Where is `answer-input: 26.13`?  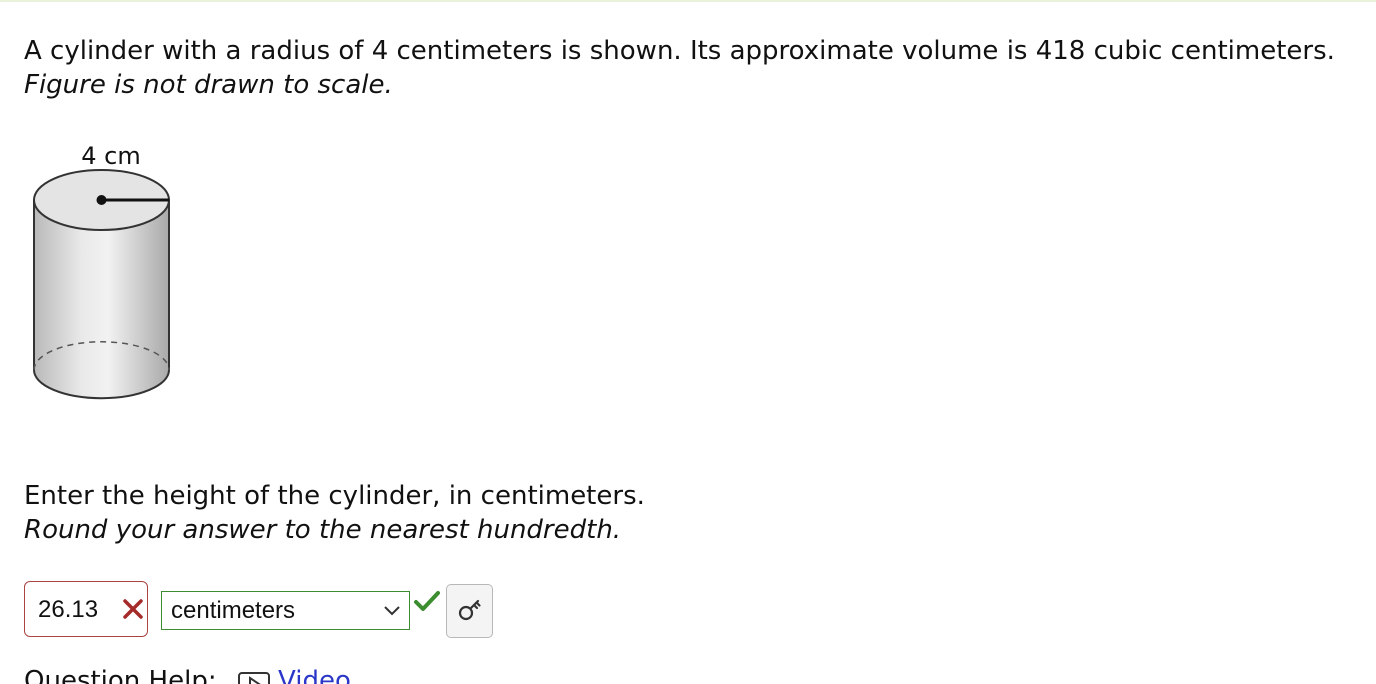
answer-input: 26.13 is located at coordinates (86, 609).